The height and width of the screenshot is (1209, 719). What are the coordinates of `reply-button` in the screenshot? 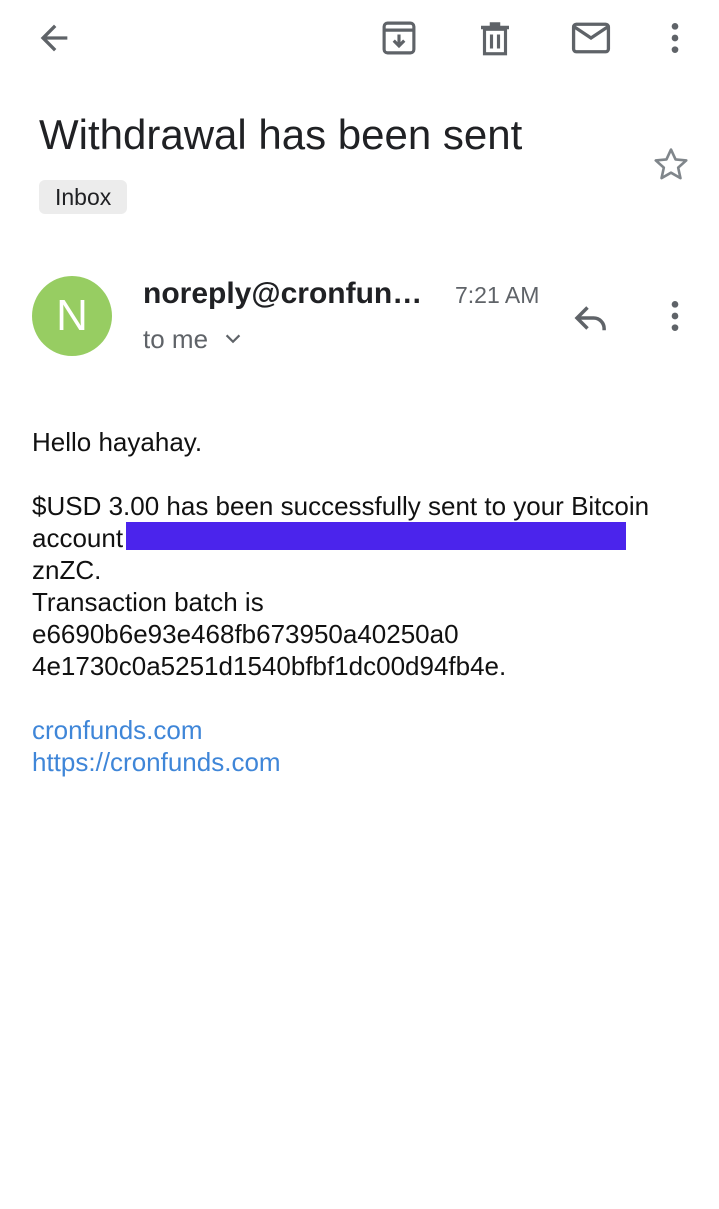 It's located at (591, 318).